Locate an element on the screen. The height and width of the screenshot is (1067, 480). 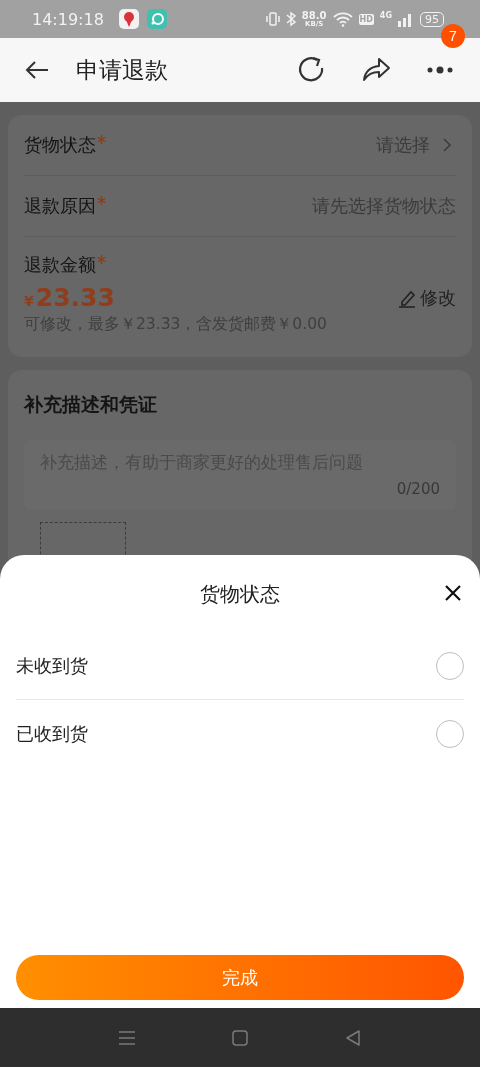
edit-button: 修改 is located at coordinates (427, 297).